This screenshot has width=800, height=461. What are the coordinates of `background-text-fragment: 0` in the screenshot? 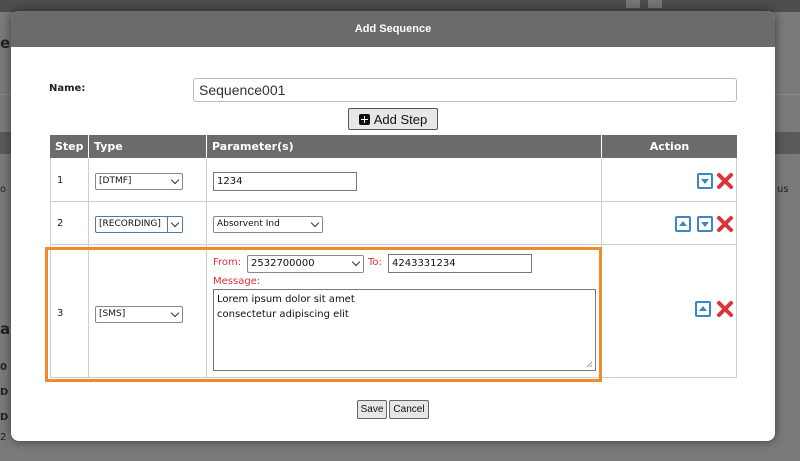 It's located at (3, 367).